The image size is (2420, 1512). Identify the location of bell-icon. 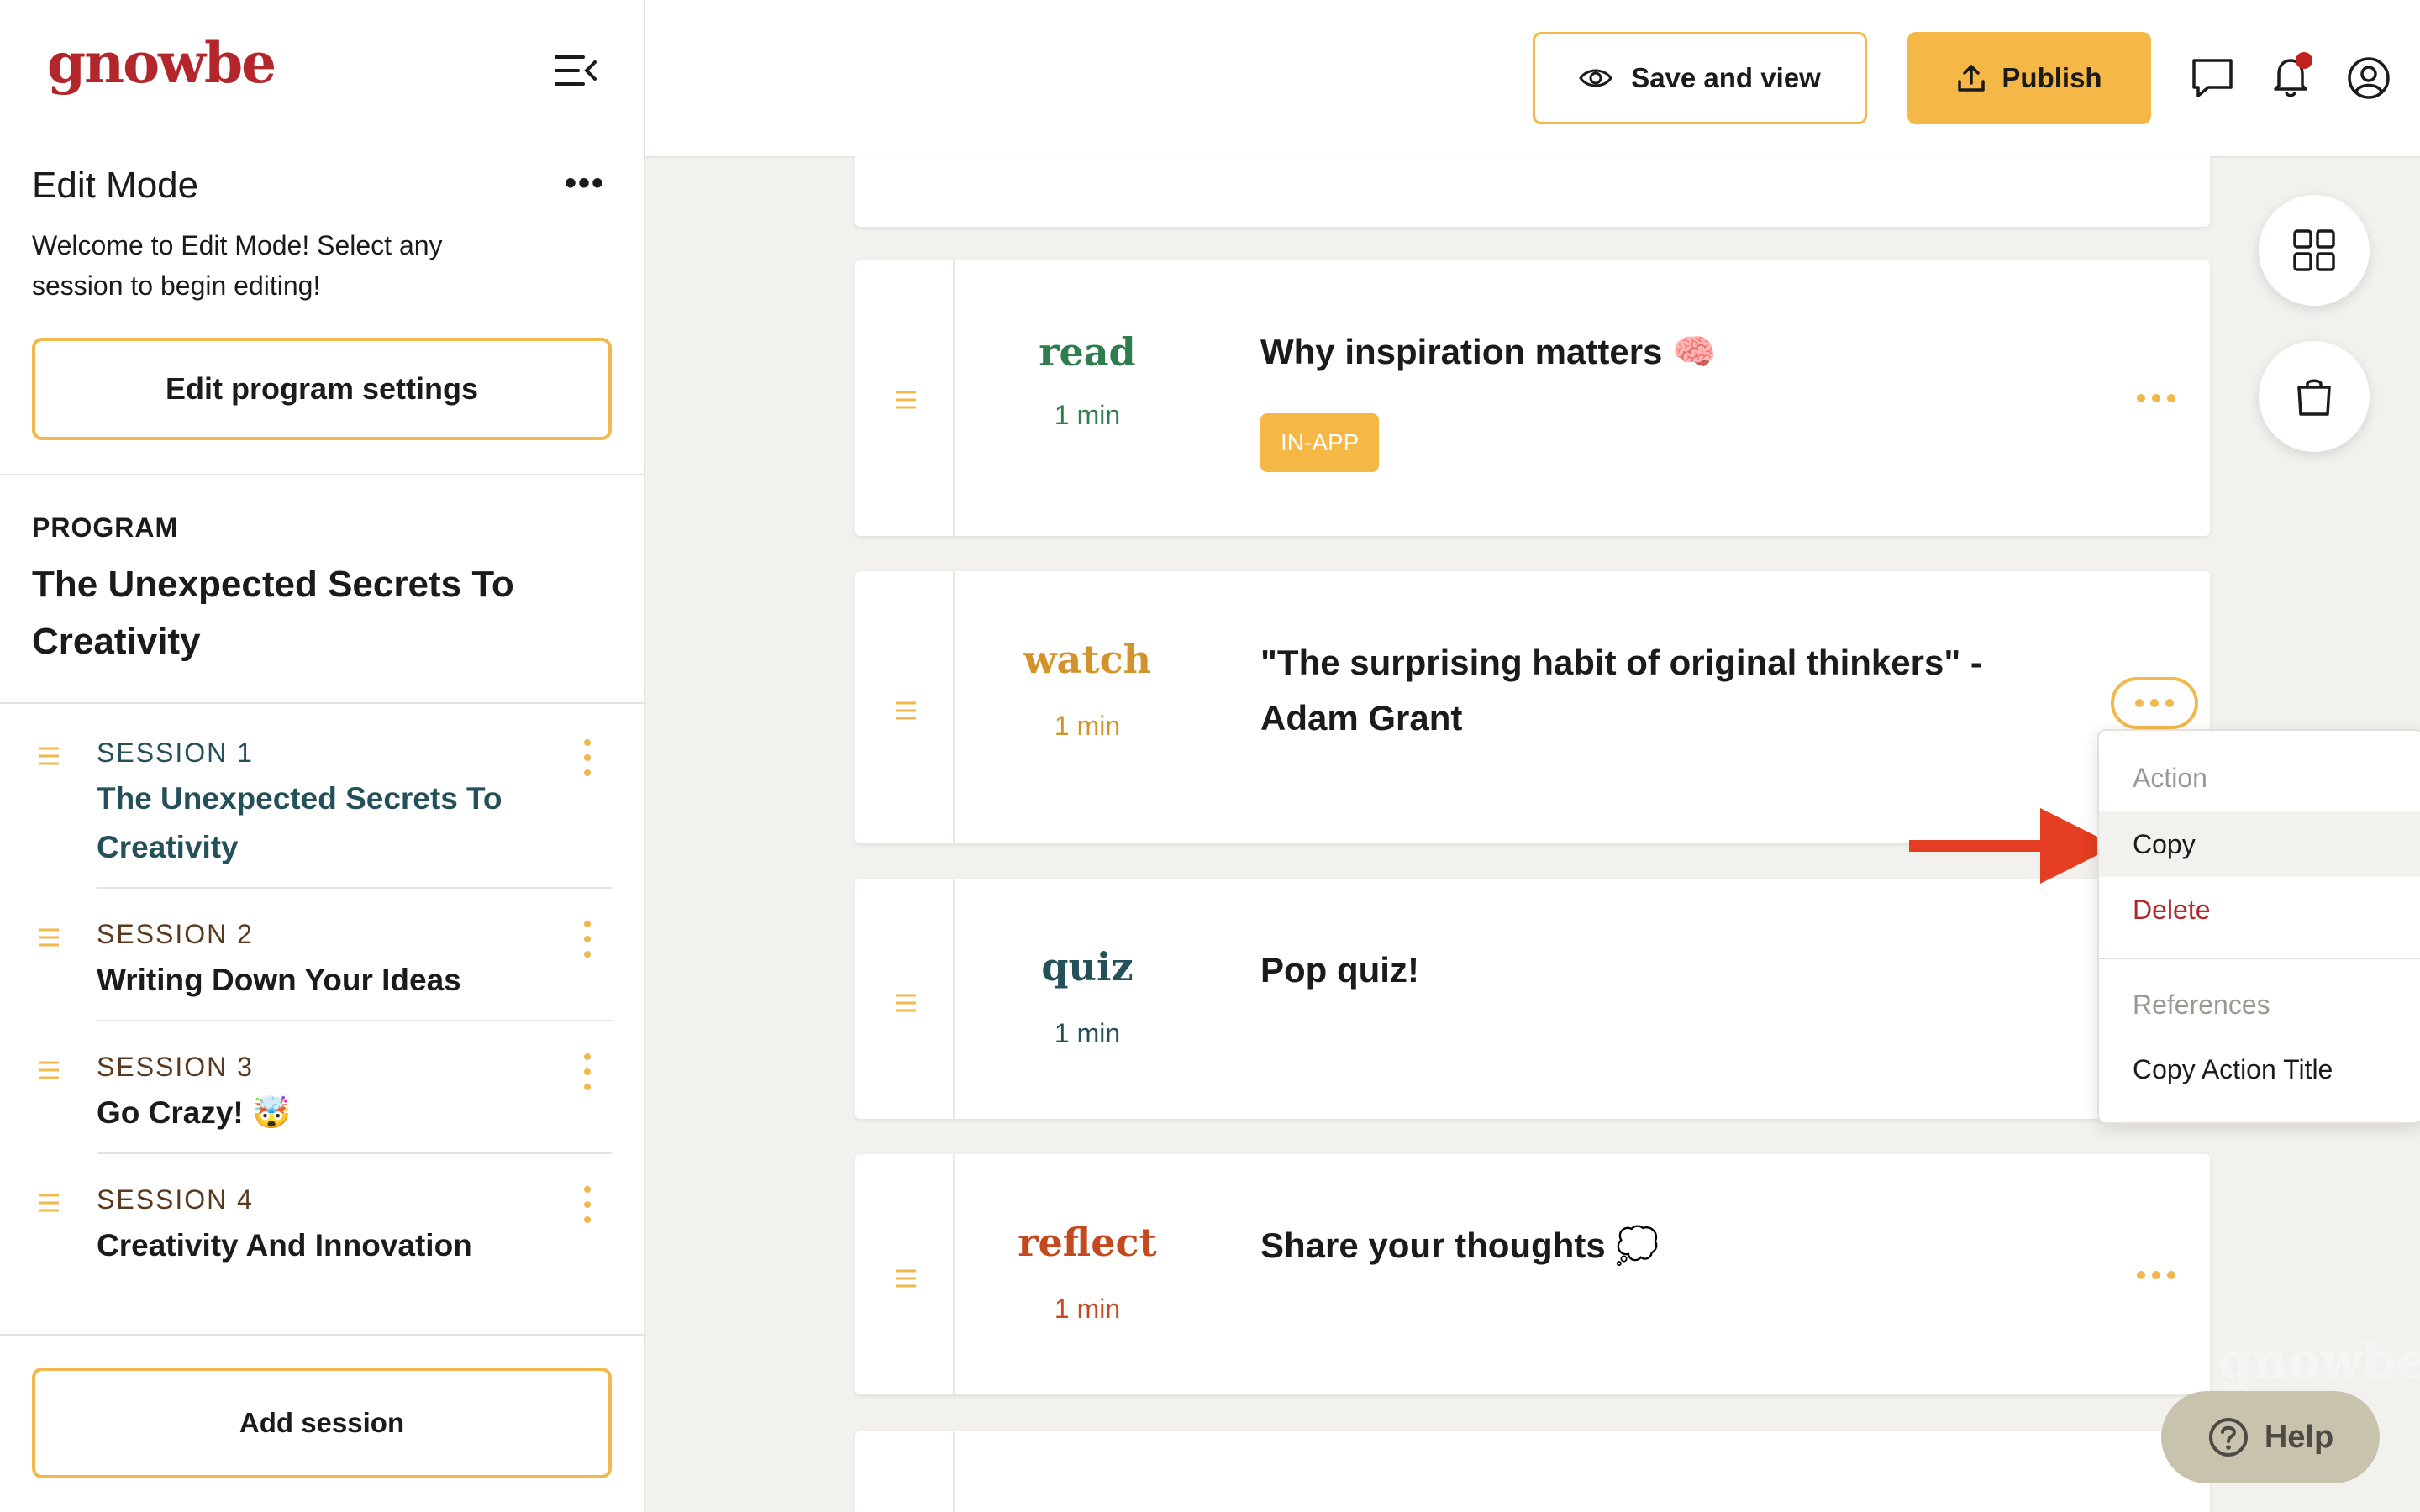
(2292, 77).